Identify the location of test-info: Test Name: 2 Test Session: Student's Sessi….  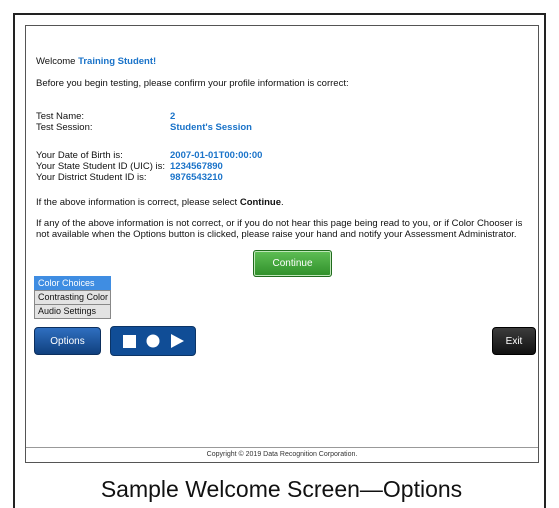
(144, 122).